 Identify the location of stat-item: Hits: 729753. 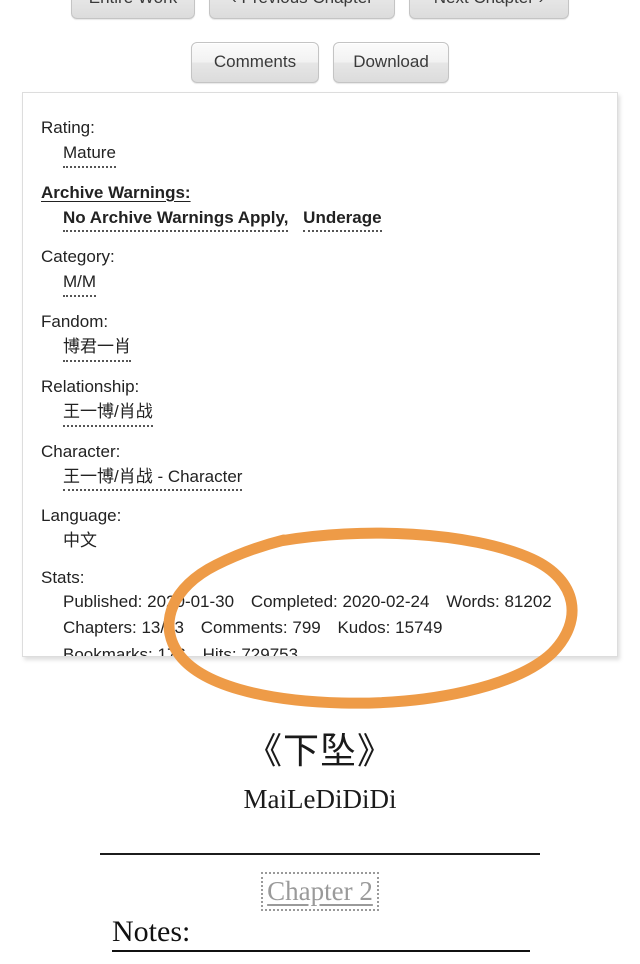
(250, 650).